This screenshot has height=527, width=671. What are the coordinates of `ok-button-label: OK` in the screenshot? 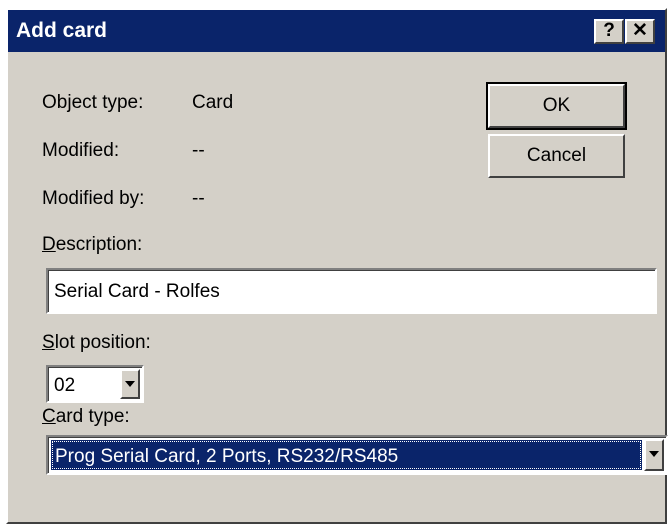 It's located at (556, 105).